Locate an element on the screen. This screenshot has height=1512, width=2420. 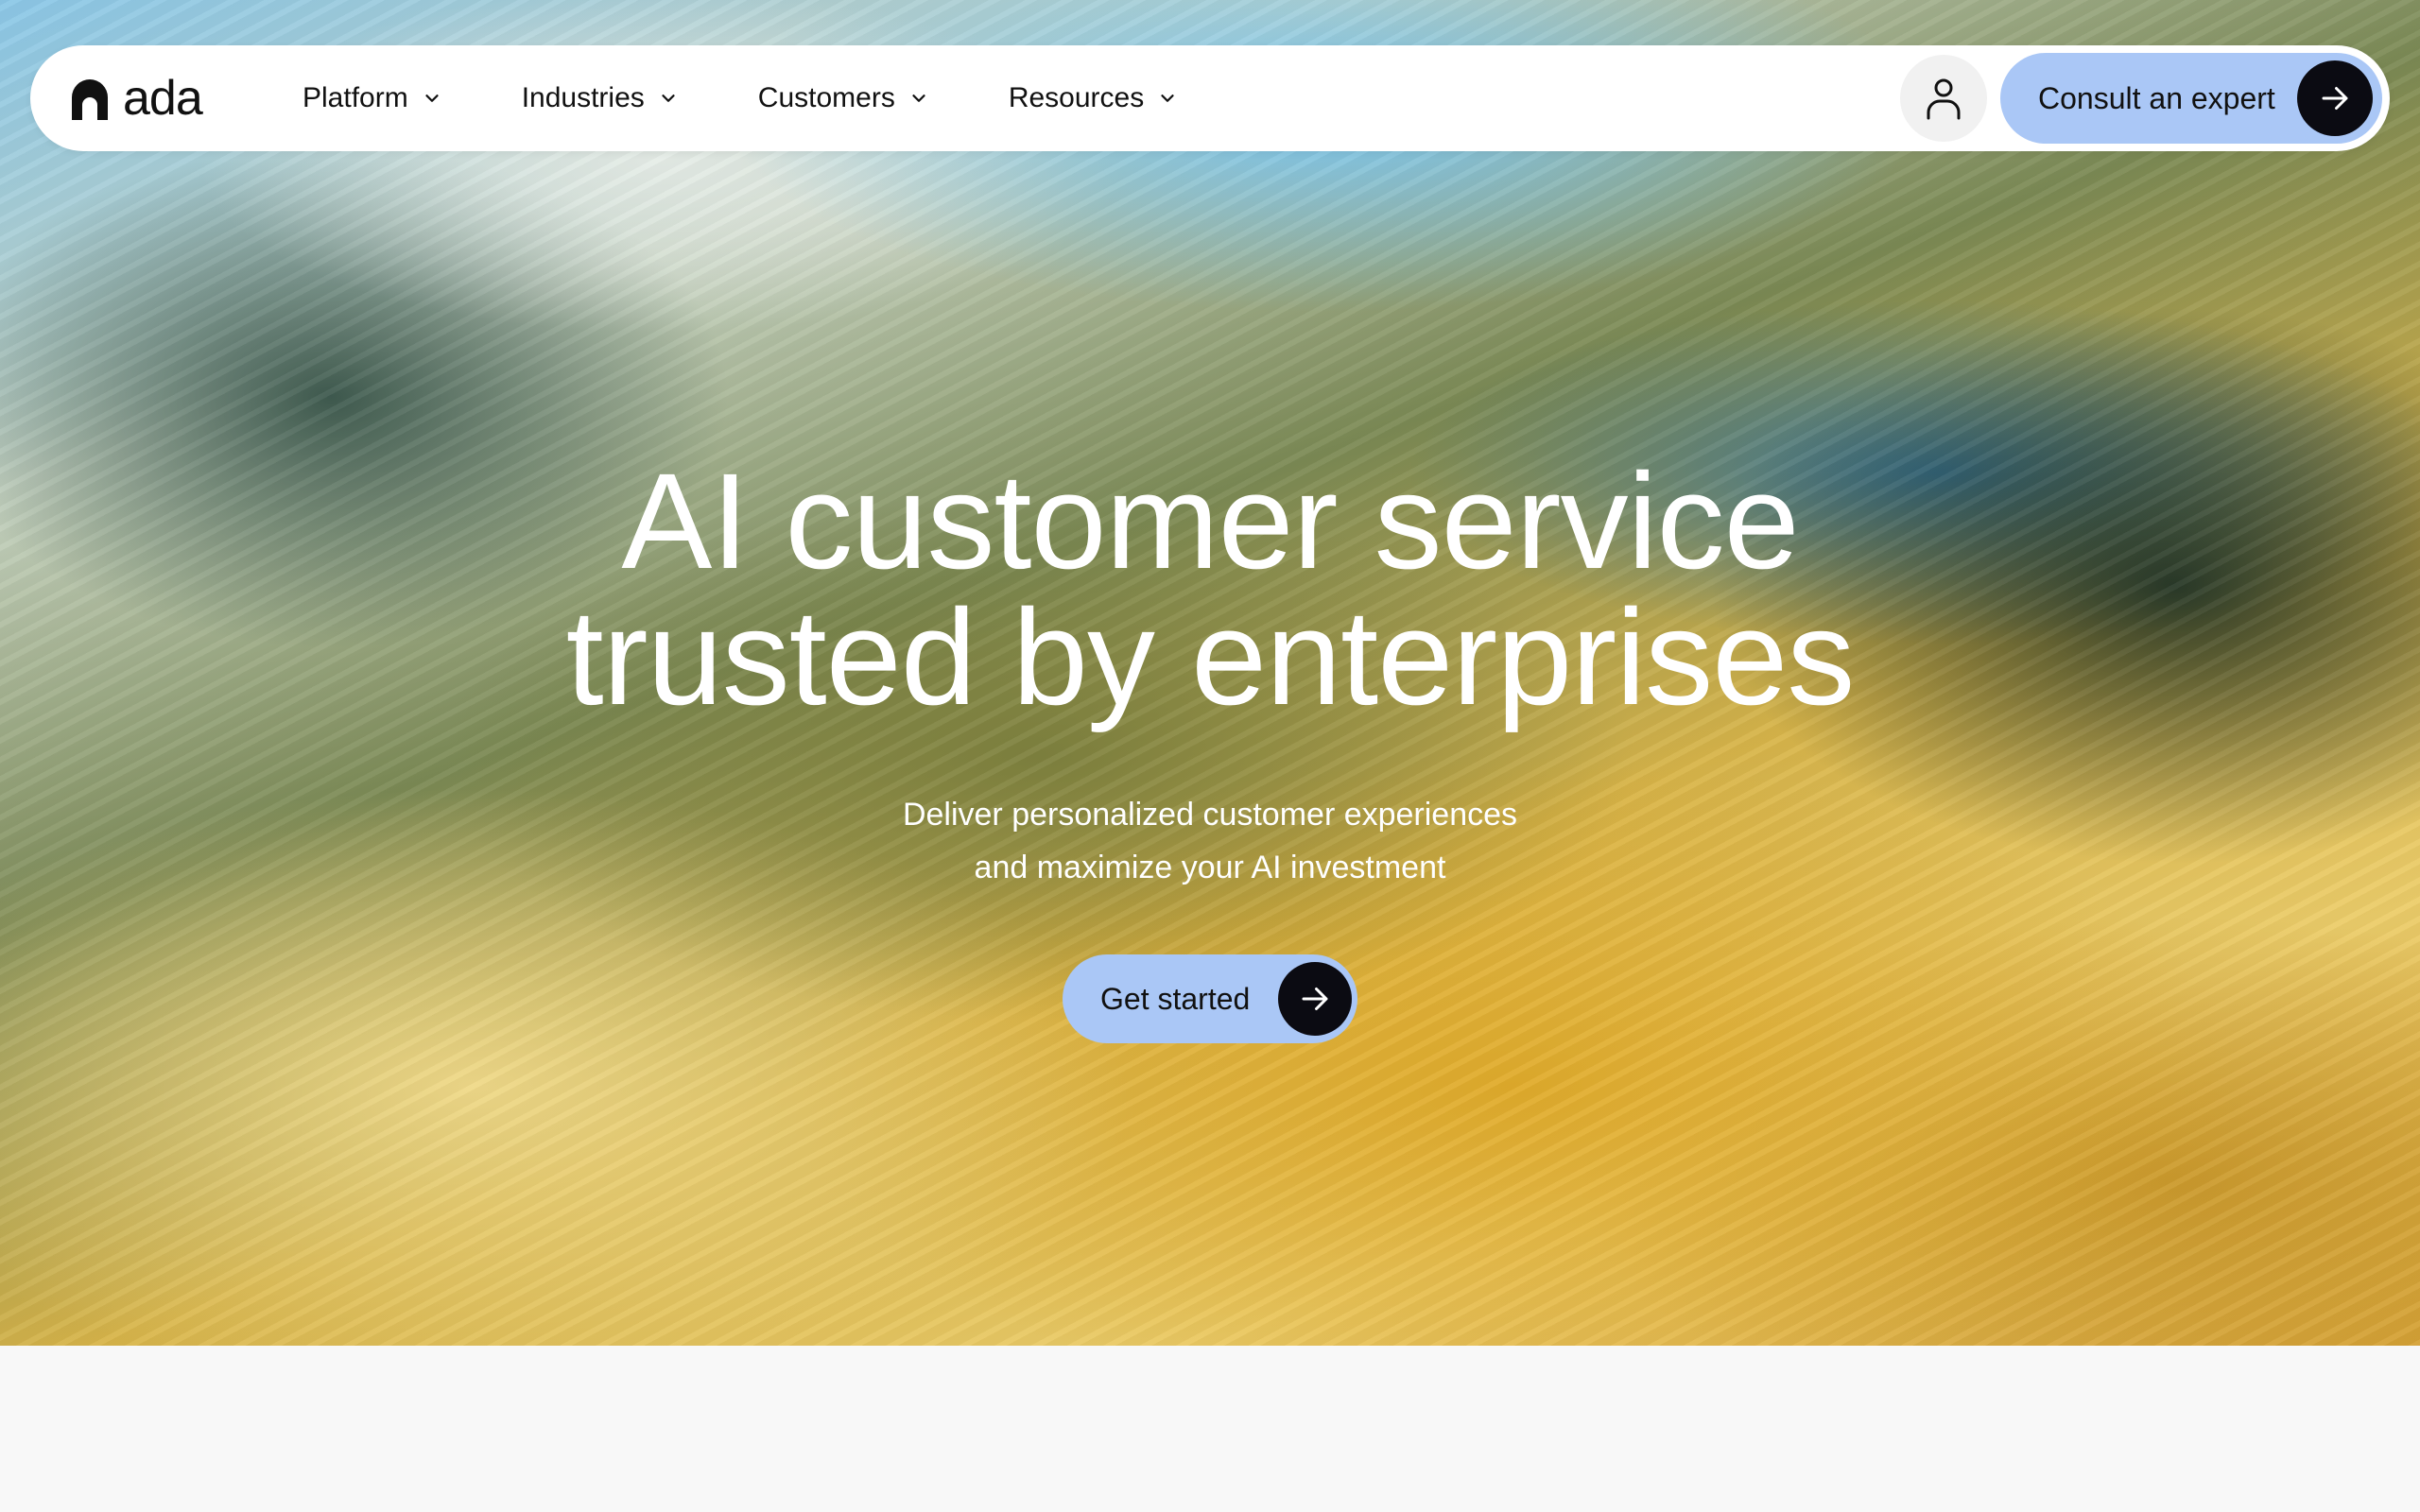
ada-logo: ada is located at coordinates (135, 98).